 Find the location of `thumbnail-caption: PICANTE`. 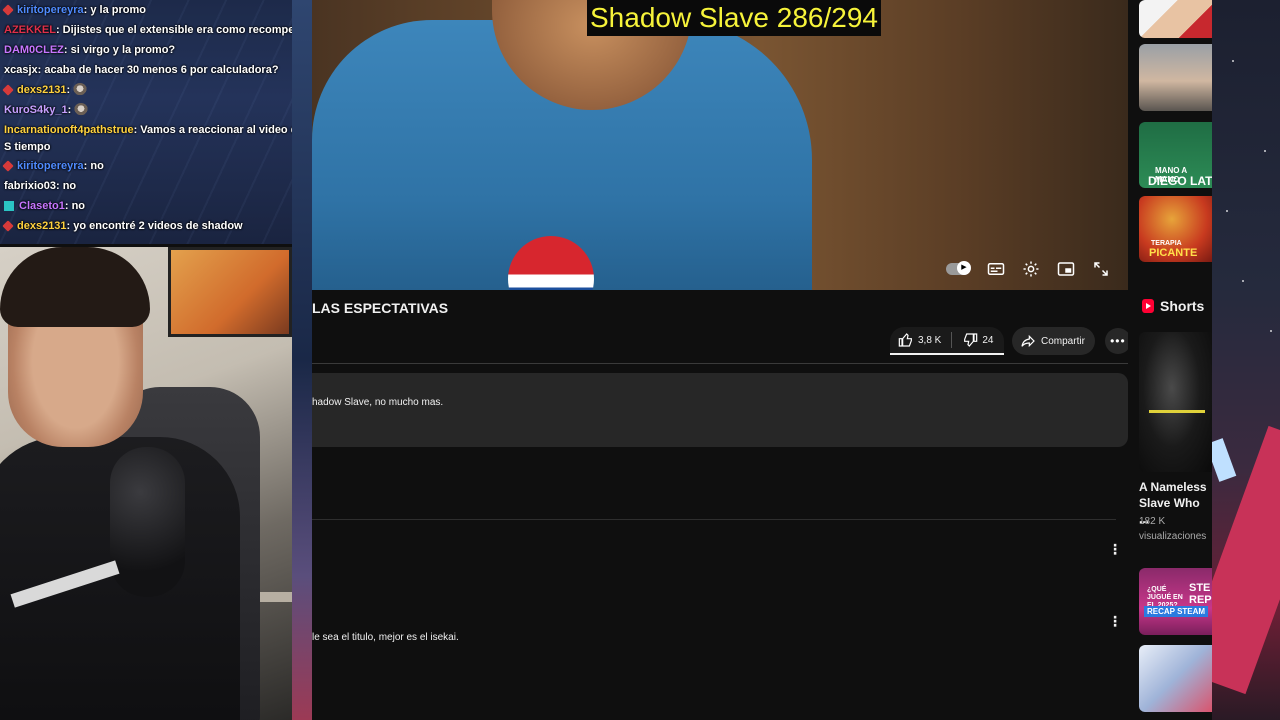

thumbnail-caption: PICANTE is located at coordinates (1173, 253).